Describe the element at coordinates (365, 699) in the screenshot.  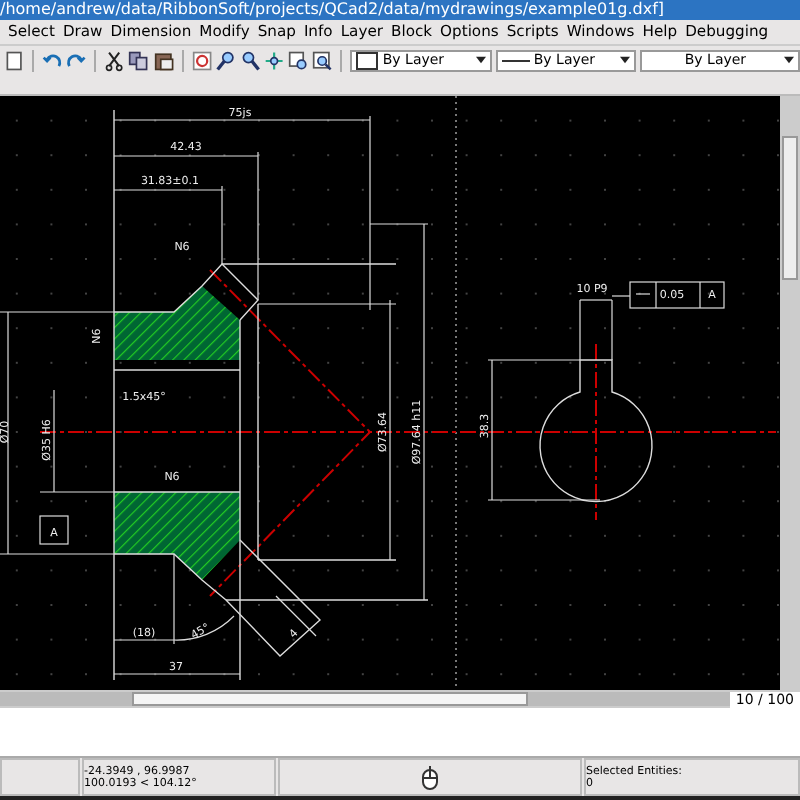
I see `horizontal-scrollbar` at that location.